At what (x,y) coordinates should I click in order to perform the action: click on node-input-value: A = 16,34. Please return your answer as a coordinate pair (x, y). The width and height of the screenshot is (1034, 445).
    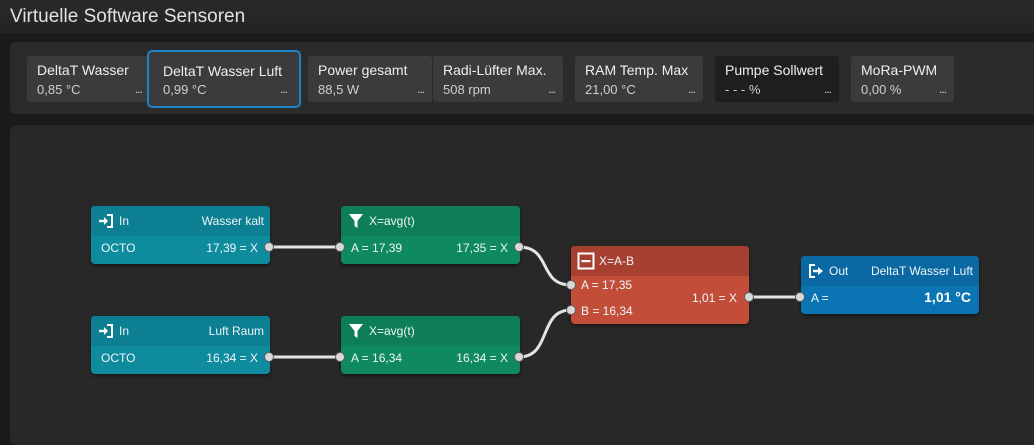
    Looking at the image, I should click on (377, 358).